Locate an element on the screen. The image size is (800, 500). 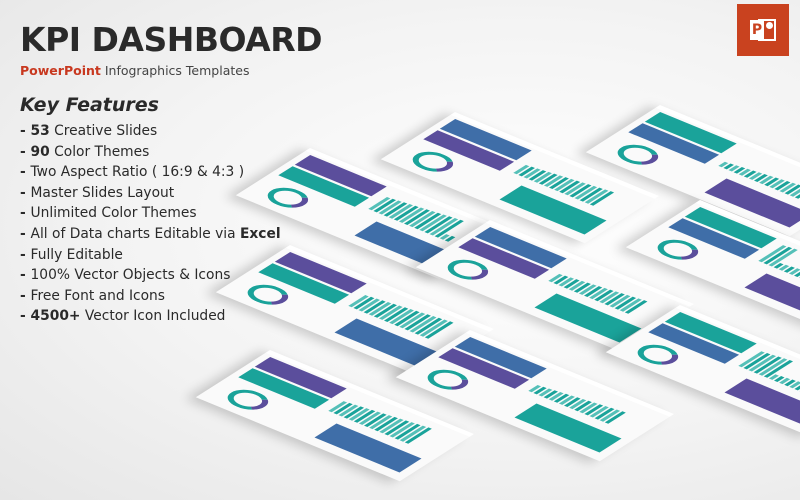
feature-text: Creative Slides is located at coordinates (103, 131).